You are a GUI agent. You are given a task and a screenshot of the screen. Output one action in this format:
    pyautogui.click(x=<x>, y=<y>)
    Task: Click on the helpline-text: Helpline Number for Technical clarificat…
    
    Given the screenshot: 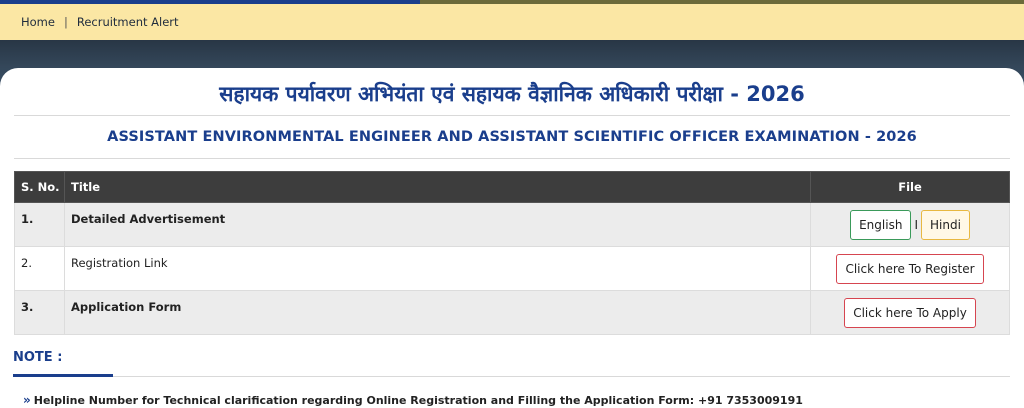 What is the action you would take?
    pyautogui.click(x=418, y=400)
    